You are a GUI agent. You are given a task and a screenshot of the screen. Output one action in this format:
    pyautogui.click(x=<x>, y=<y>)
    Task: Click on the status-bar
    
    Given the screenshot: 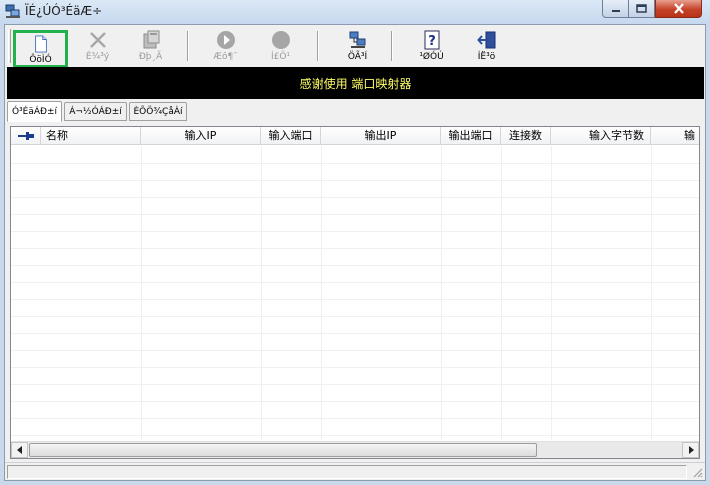 What is the action you would take?
    pyautogui.click(x=355, y=471)
    